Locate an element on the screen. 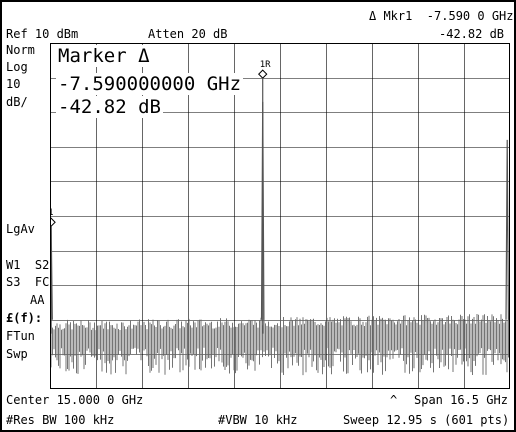  center-caret: ^ is located at coordinates (394, 400).